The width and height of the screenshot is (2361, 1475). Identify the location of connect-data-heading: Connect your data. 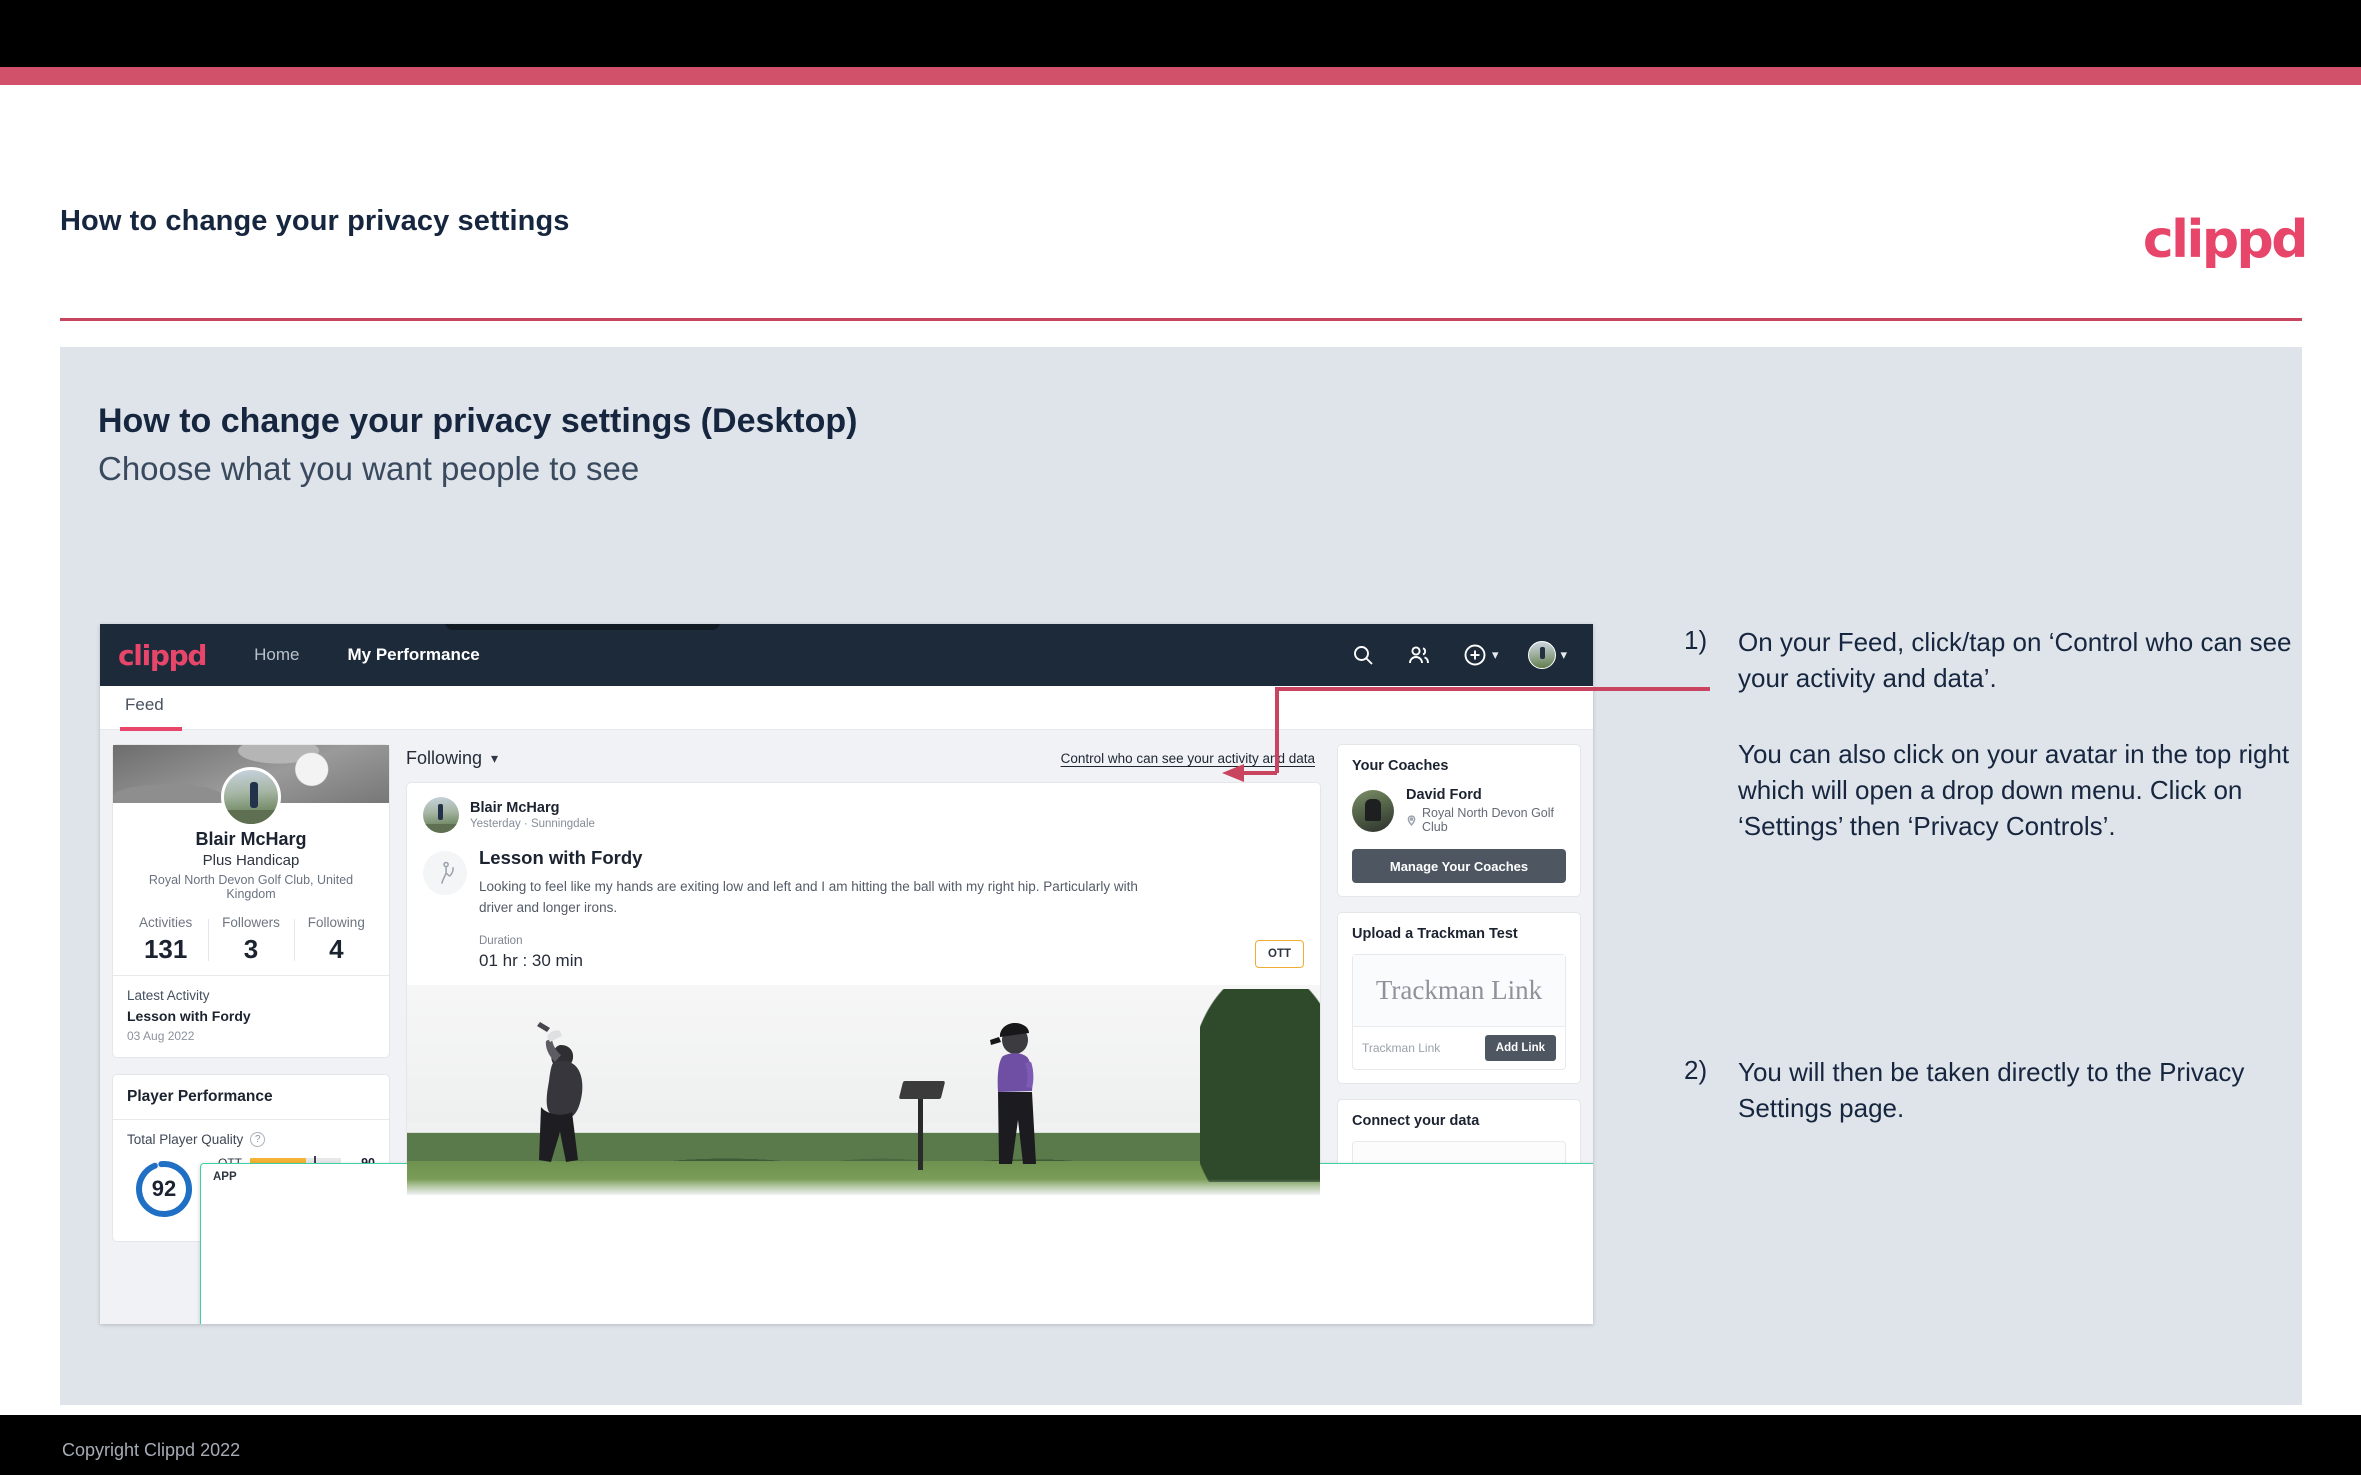
(1416, 1121).